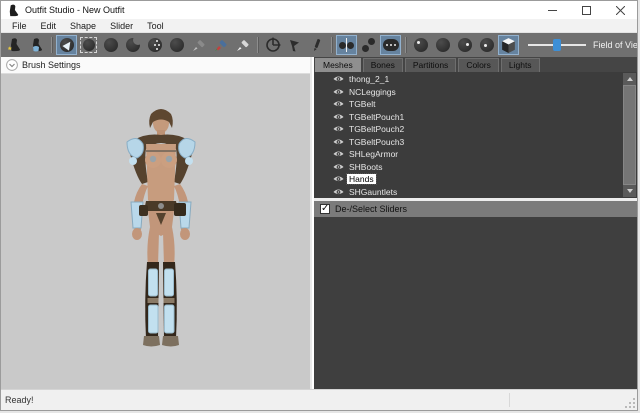 The image size is (640, 413). What do you see at coordinates (19, 26) in the screenshot?
I see `menu-item-file: File` at bounding box center [19, 26].